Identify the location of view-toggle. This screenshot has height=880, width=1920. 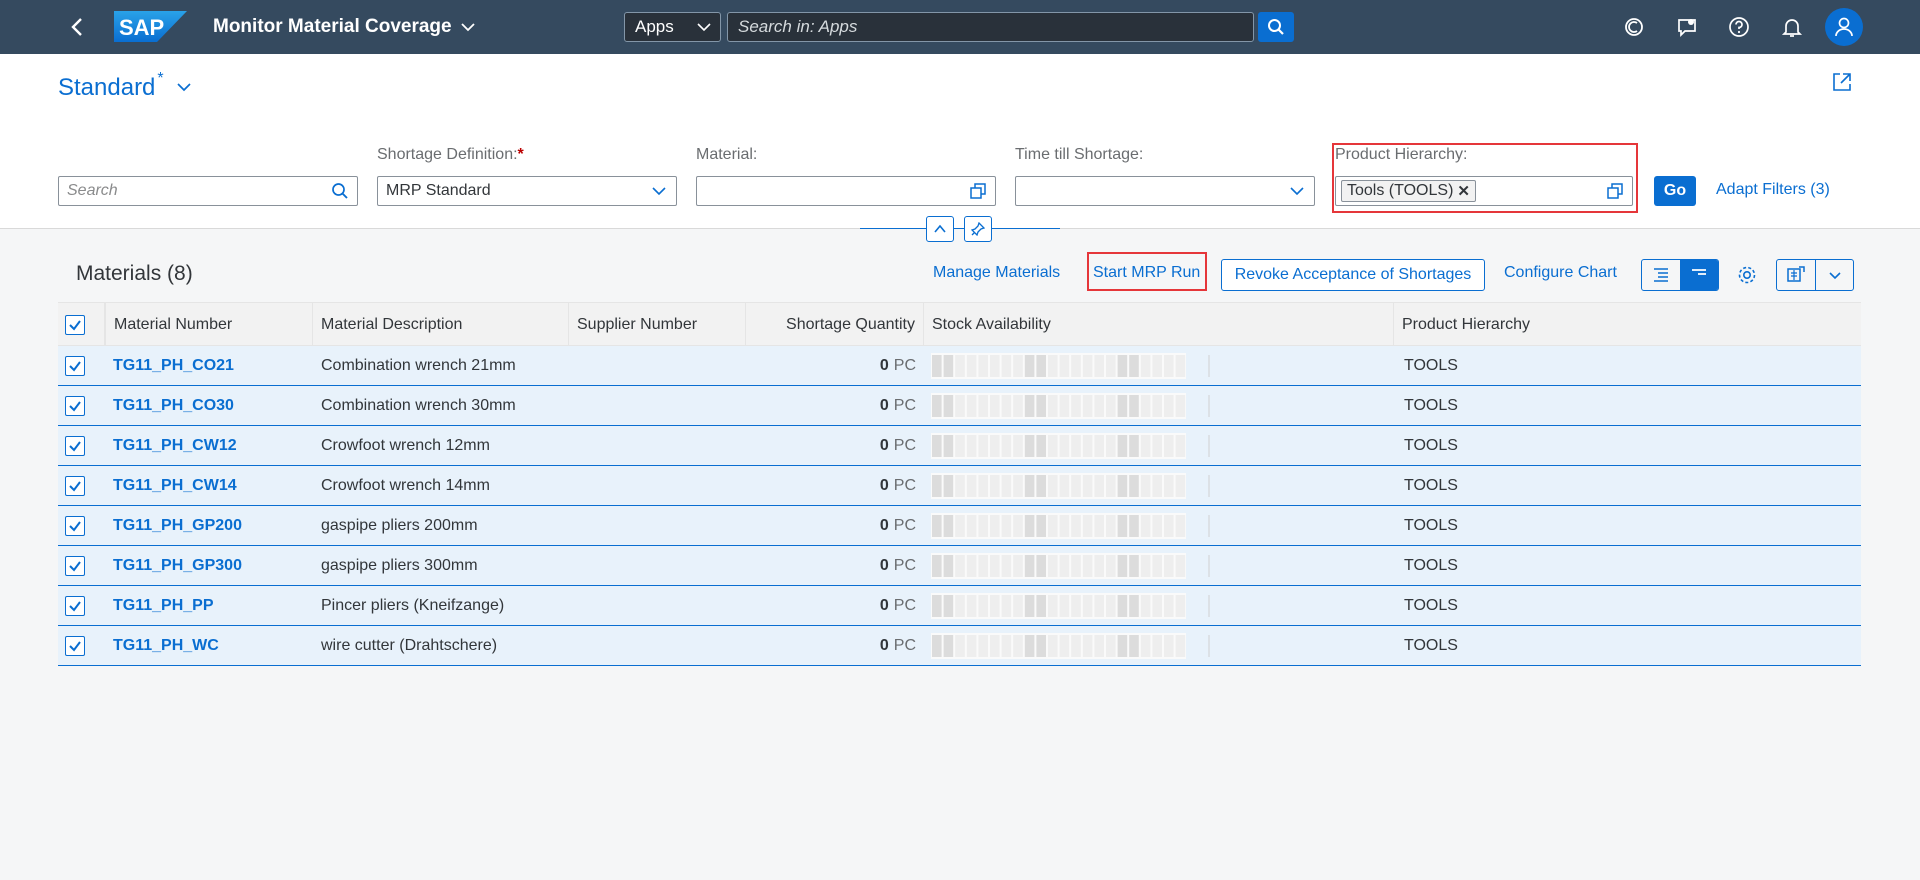
(1680, 275).